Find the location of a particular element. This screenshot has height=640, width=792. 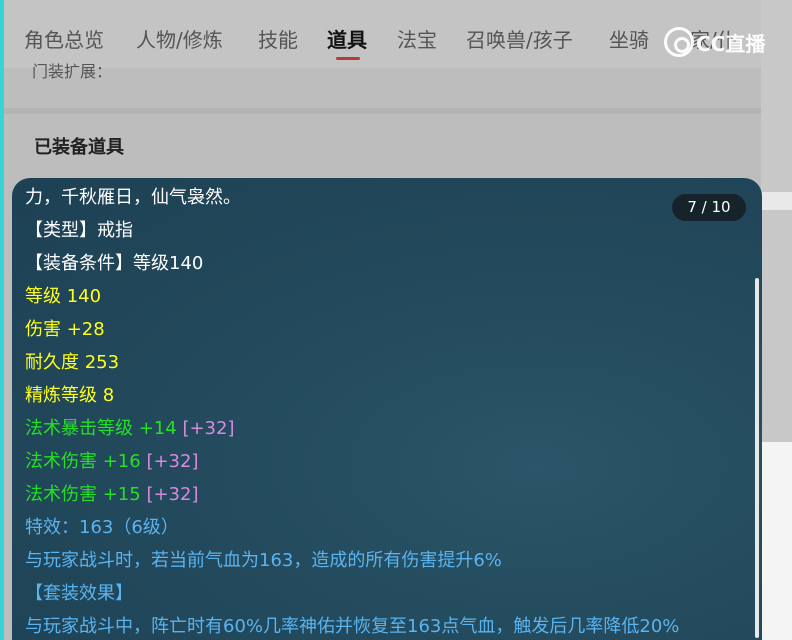

special-effect-description: 与玩家战斗时，若当前气血为163，造成的所有伤害提升6% is located at coordinates (263, 560).